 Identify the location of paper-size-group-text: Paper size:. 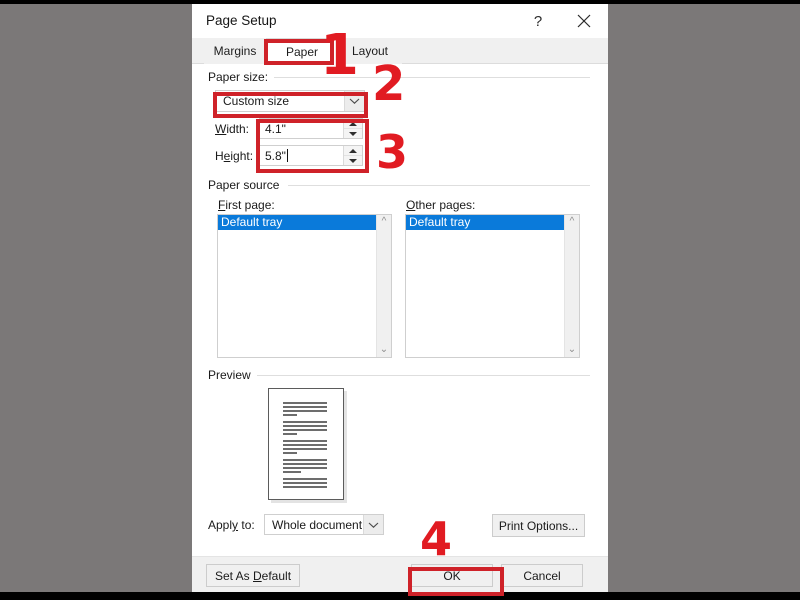
(238, 77).